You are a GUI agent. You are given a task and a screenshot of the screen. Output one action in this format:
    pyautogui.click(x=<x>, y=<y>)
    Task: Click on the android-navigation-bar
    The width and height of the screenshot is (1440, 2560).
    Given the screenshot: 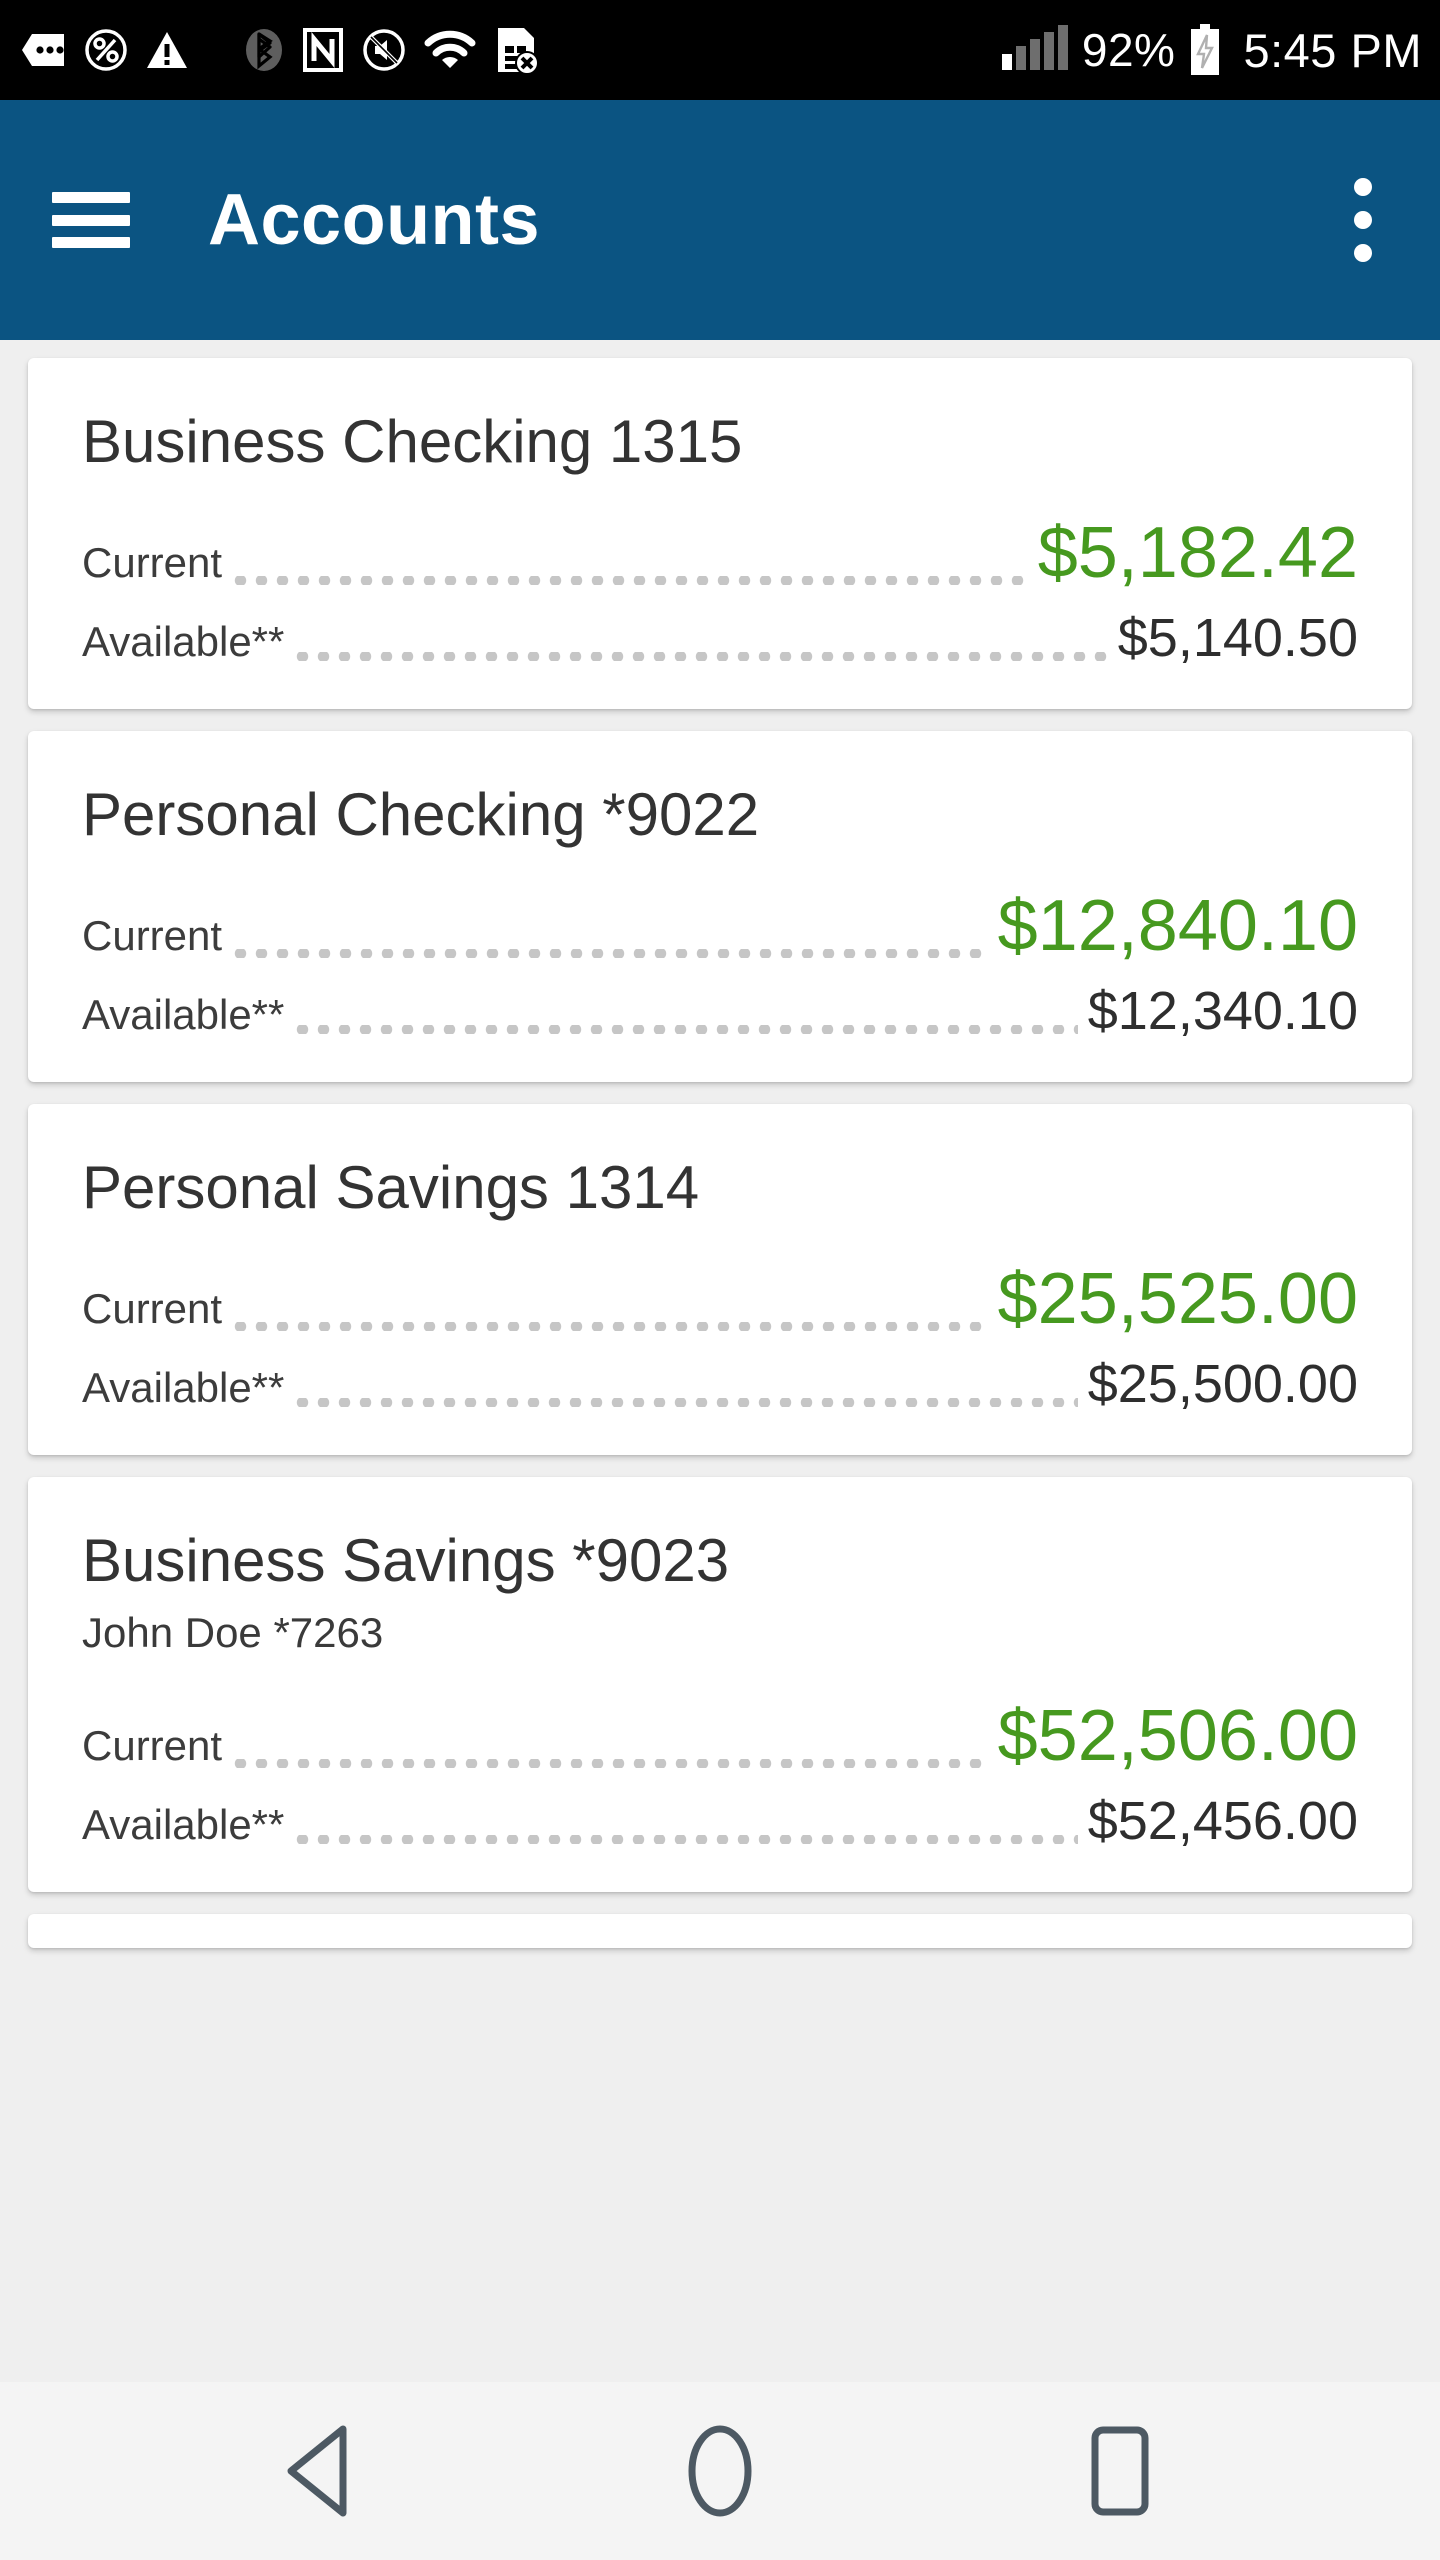 What is the action you would take?
    pyautogui.click(x=720, y=2471)
    